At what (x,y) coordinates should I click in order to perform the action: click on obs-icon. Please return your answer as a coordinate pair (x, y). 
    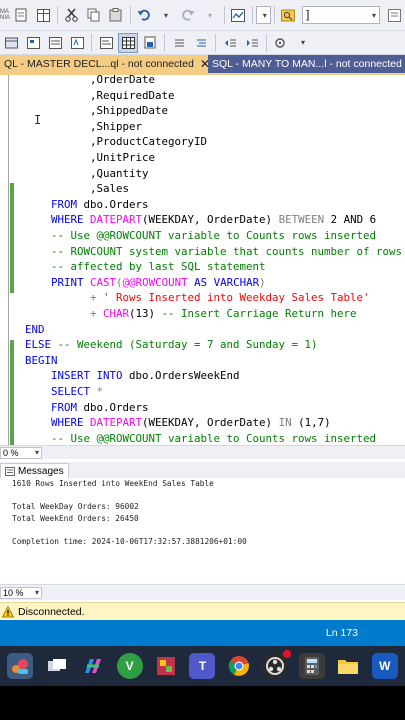
    Looking at the image, I should click on (277, 664).